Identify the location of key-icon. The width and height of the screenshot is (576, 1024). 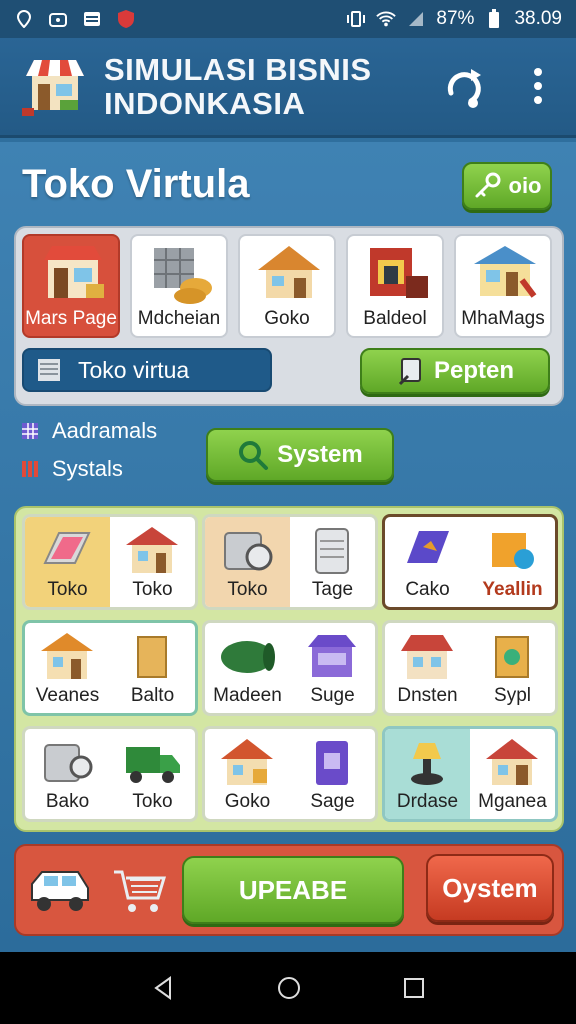
(487, 185).